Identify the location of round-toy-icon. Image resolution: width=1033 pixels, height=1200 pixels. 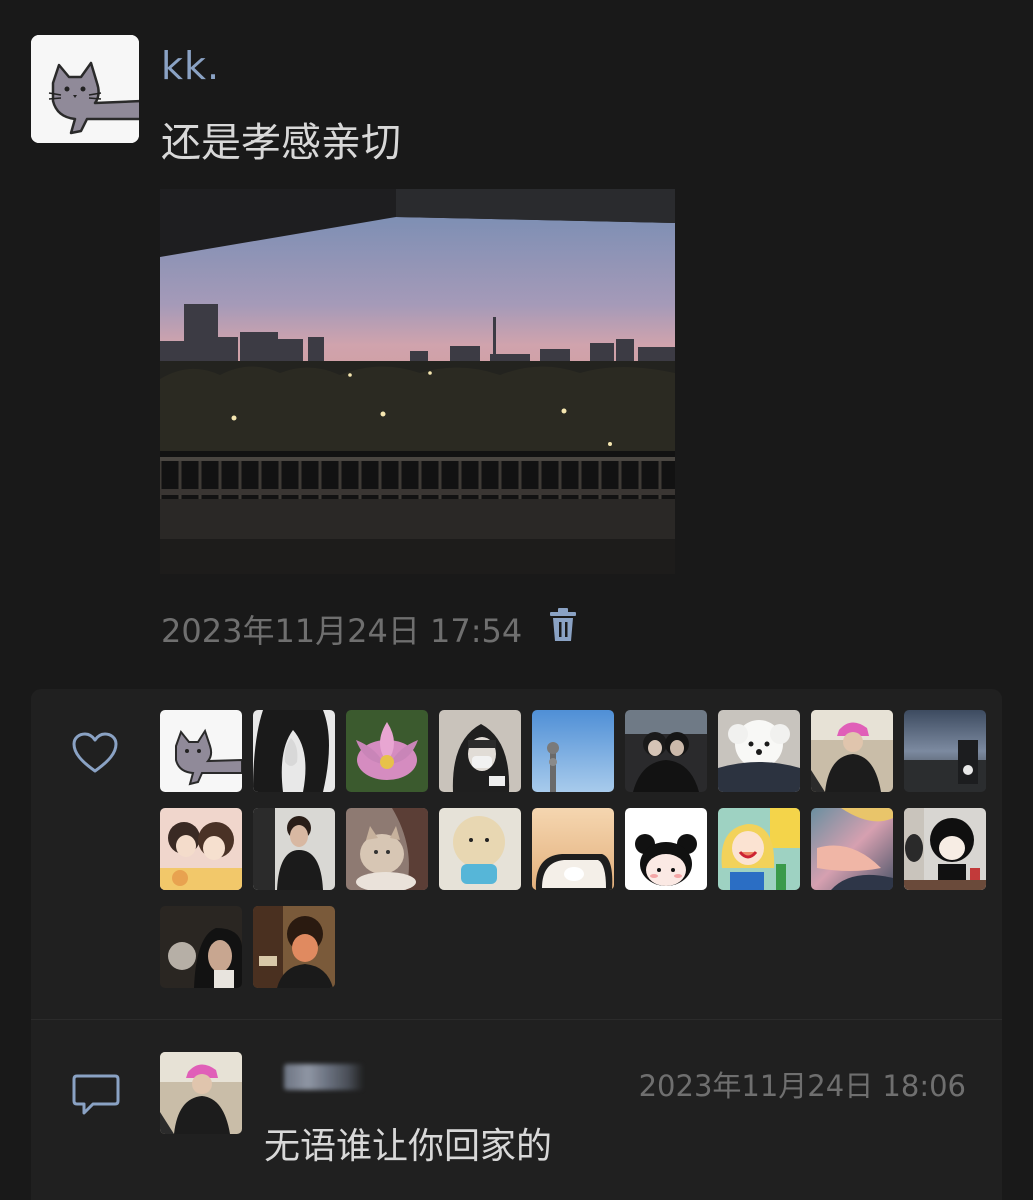
(480, 849).